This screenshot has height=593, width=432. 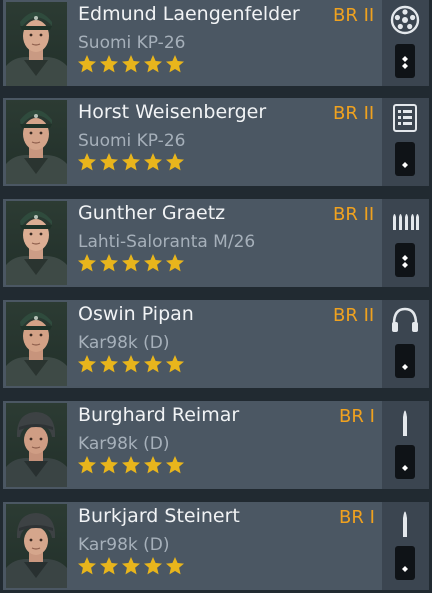 I want to click on machine-gunner-ammo-icon, so click(x=406, y=222).